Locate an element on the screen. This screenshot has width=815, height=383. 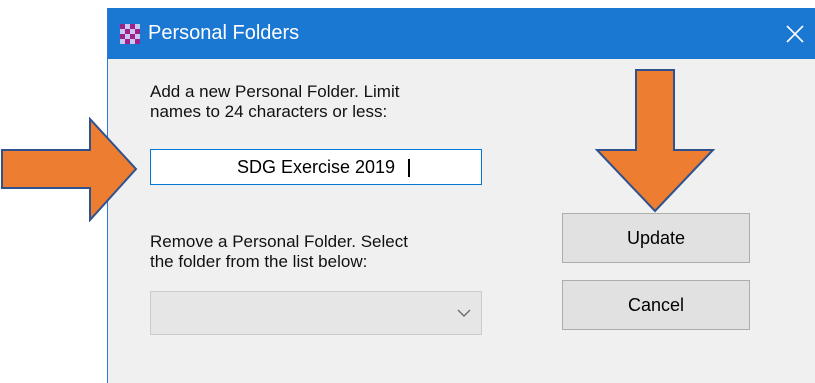
close-icon is located at coordinates (795, 33).